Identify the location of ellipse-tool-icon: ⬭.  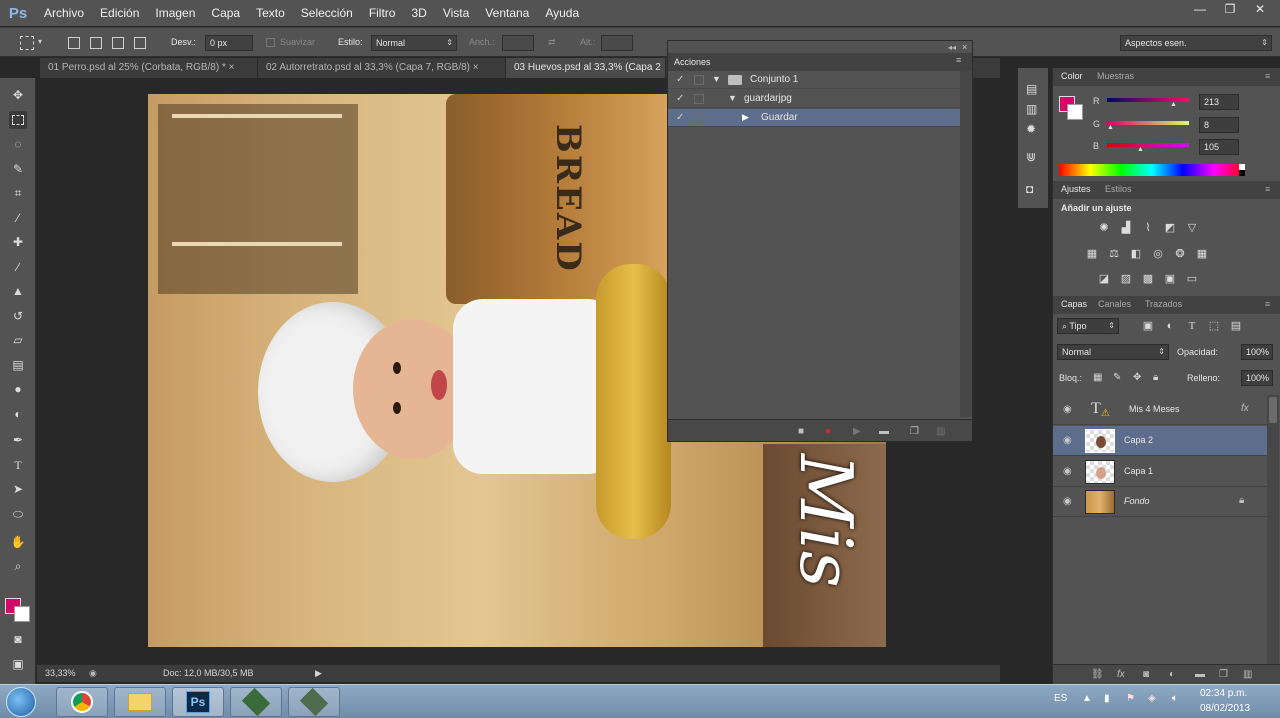
(18, 514).